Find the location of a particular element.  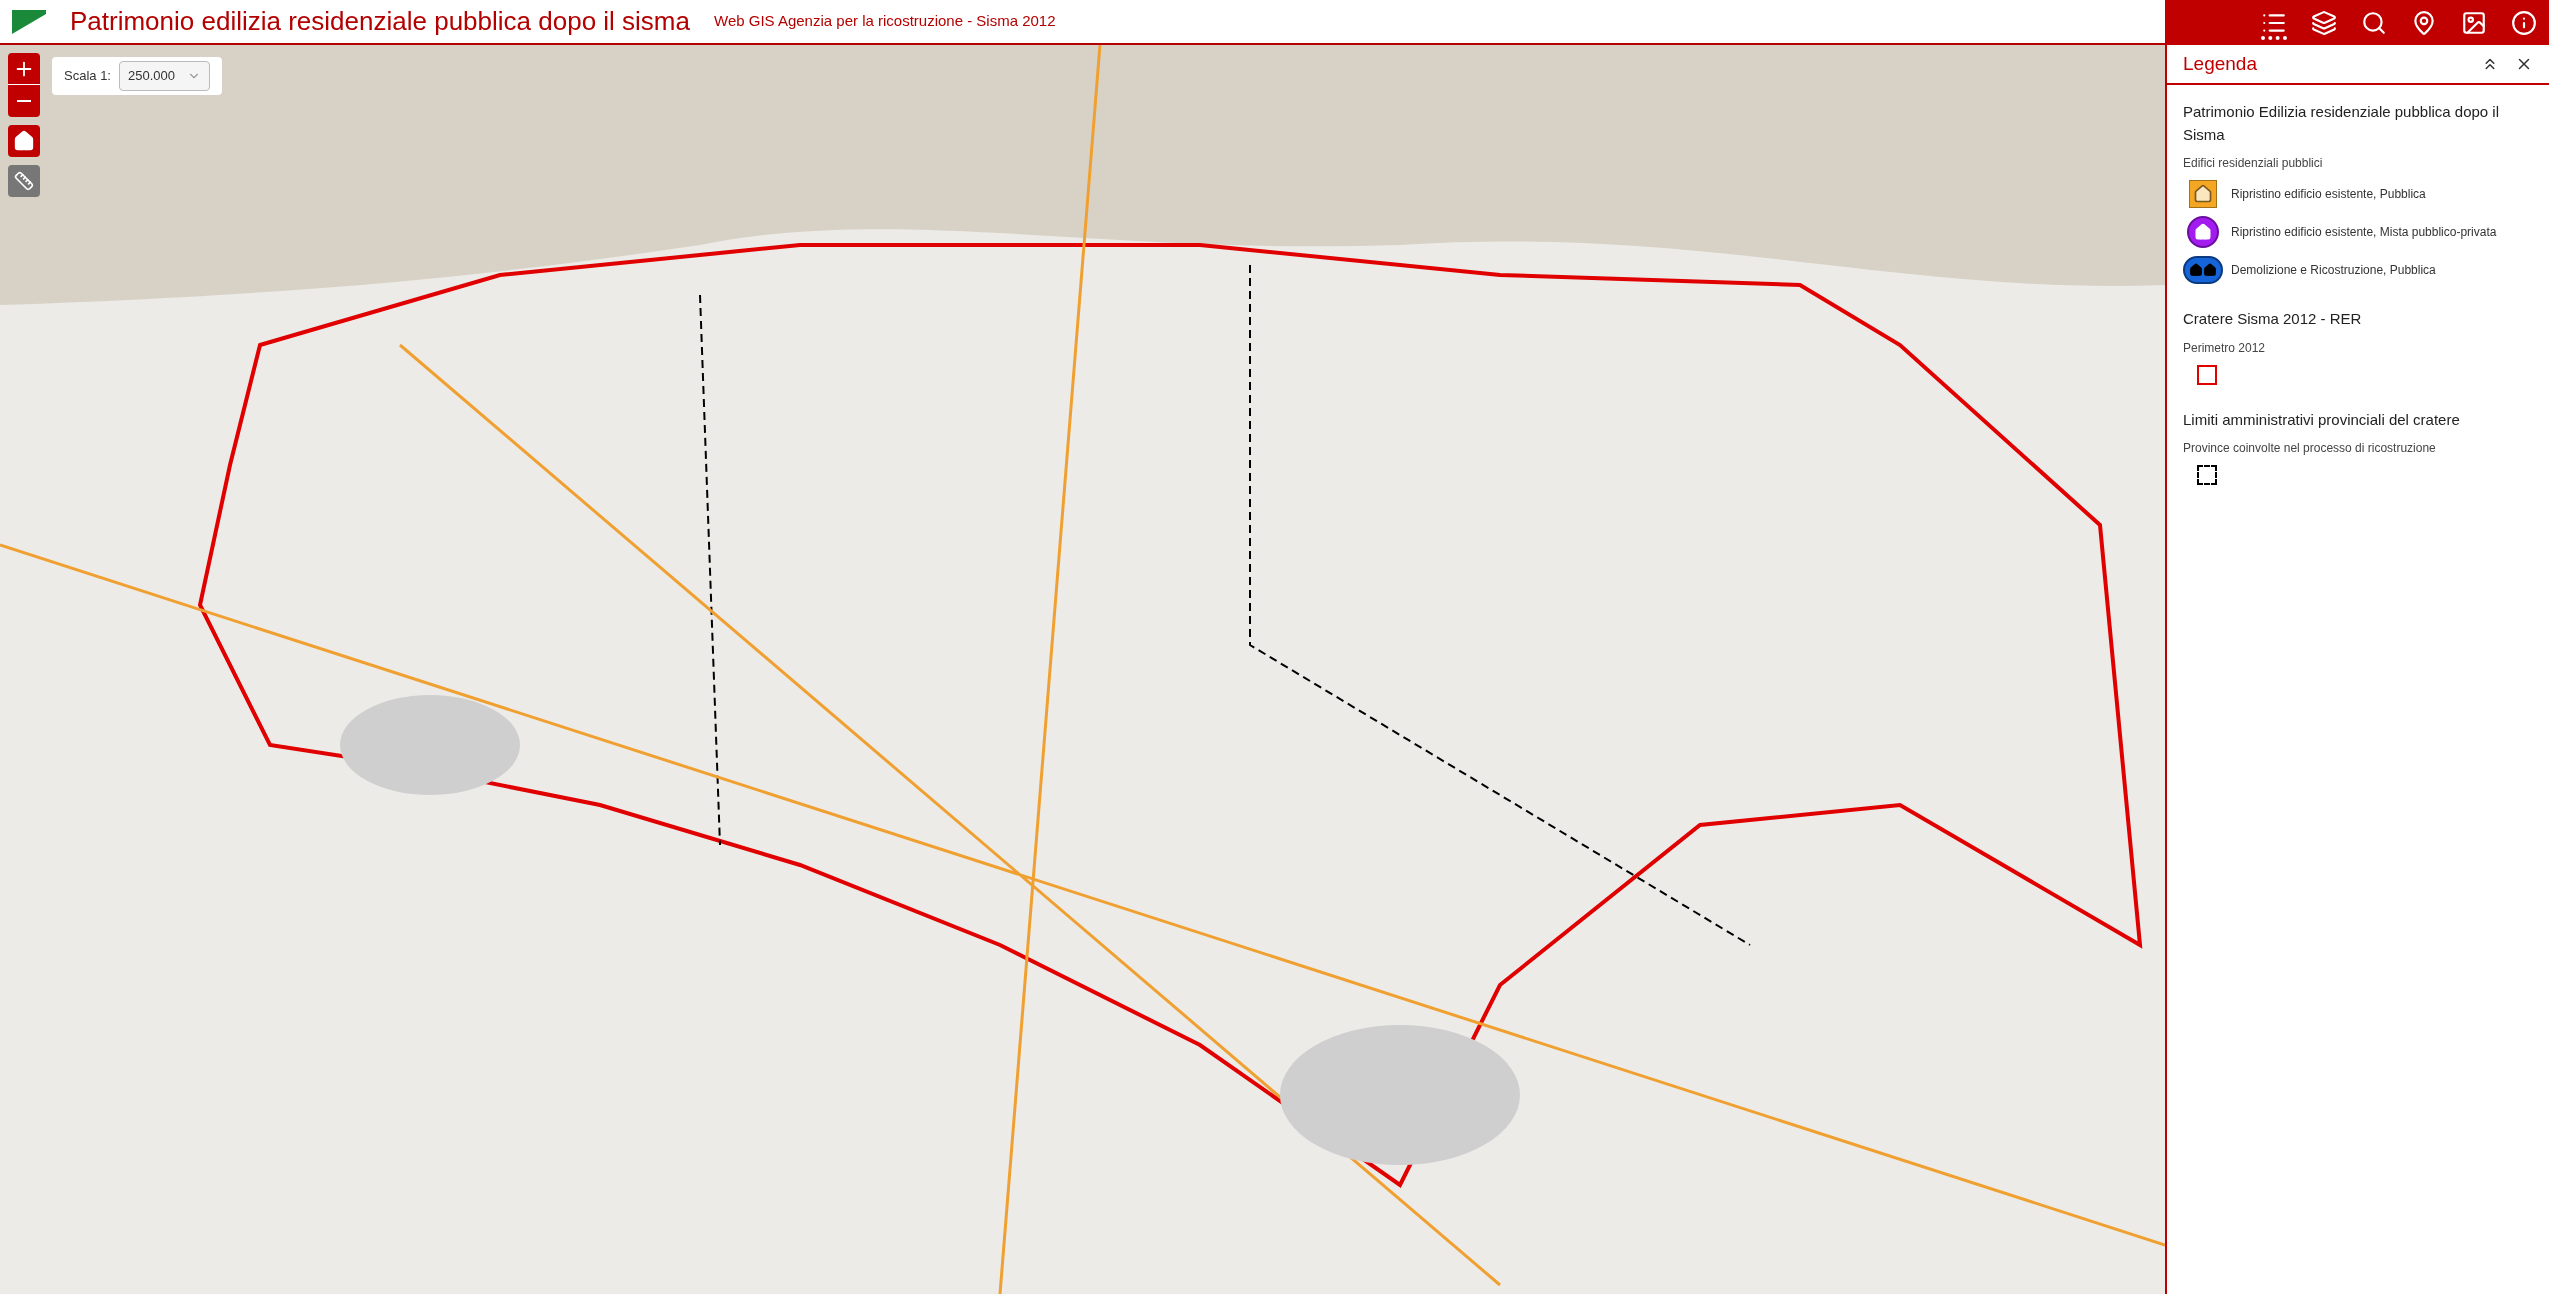

scale-label: Scala 1: is located at coordinates (87, 76).